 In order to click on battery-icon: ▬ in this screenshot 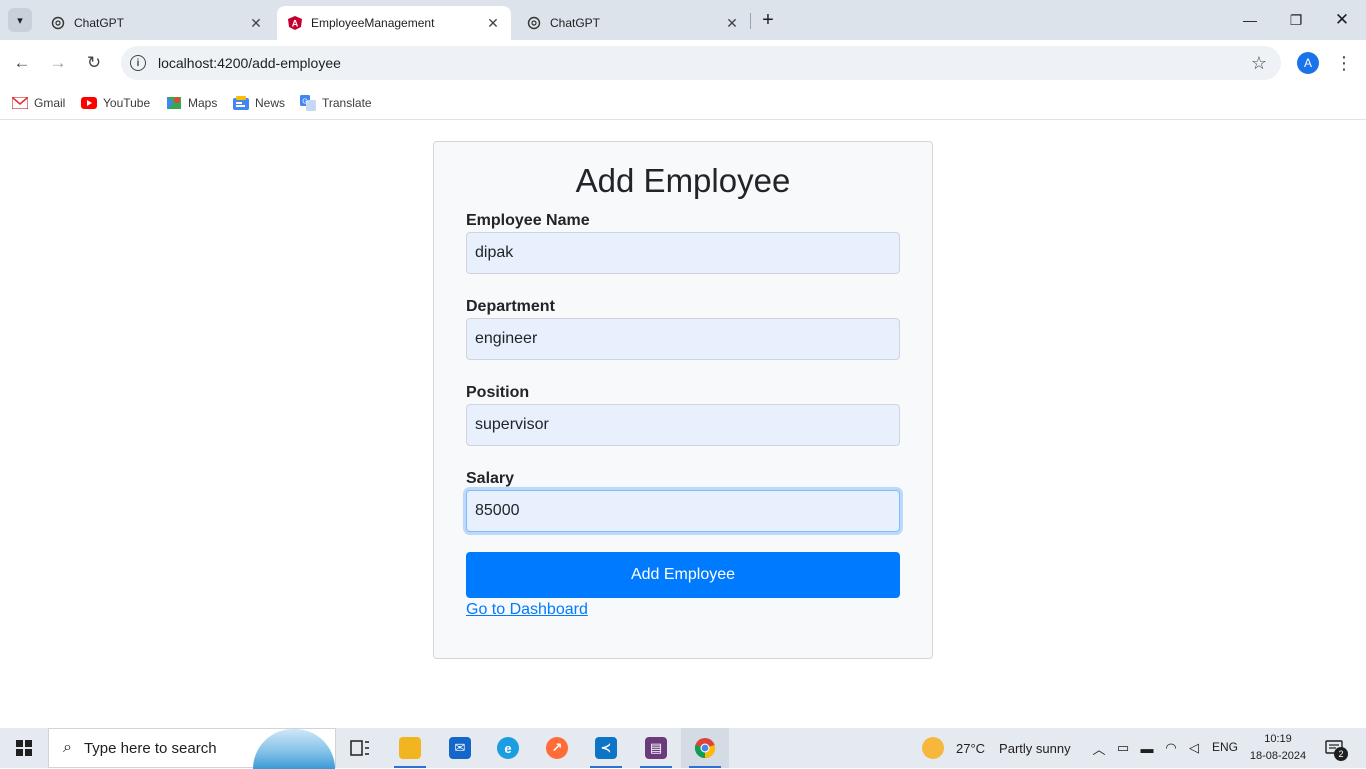, I will do `click(1147, 748)`.